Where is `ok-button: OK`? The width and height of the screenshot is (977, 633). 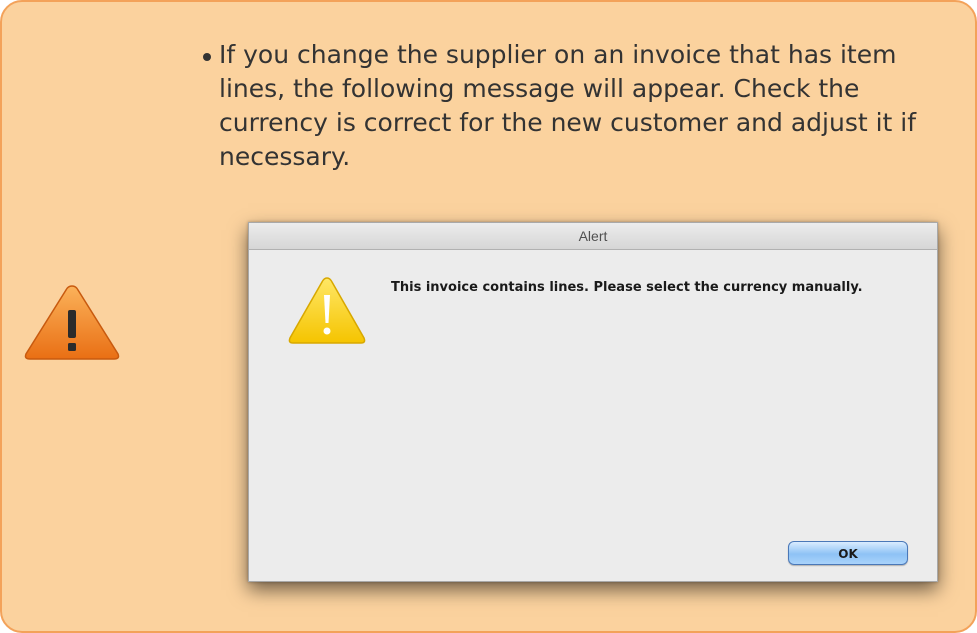 ok-button: OK is located at coordinates (848, 553).